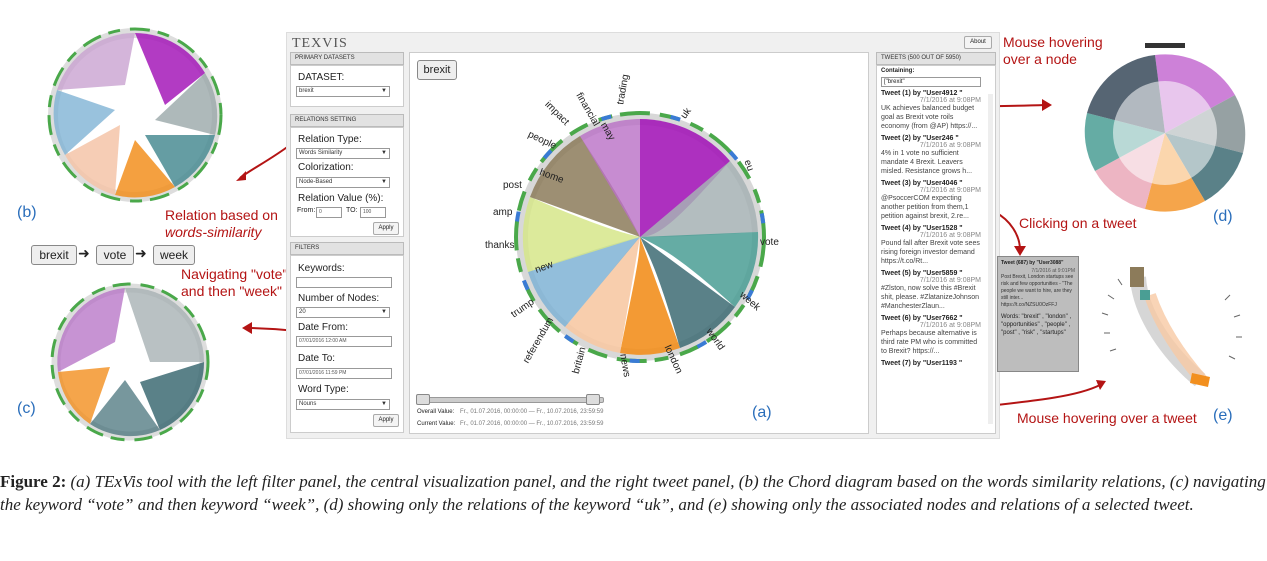 Image resolution: width=1267 pixels, height=561 pixels. I want to click on tweet-scrollbar, so click(990, 259).